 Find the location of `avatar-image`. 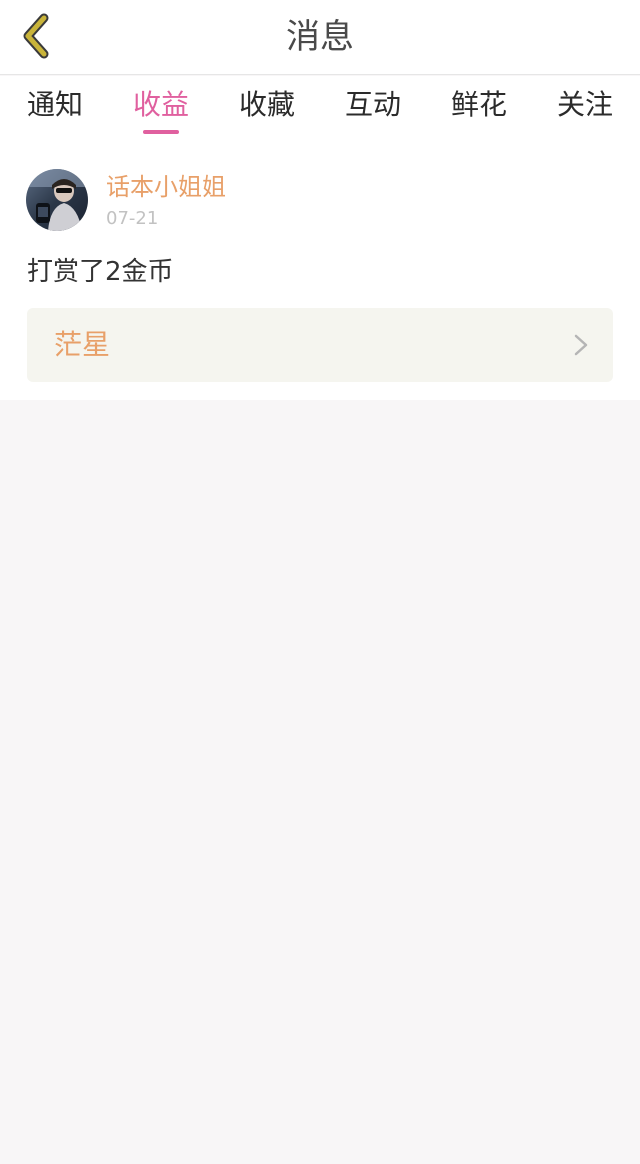

avatar-image is located at coordinates (57, 200).